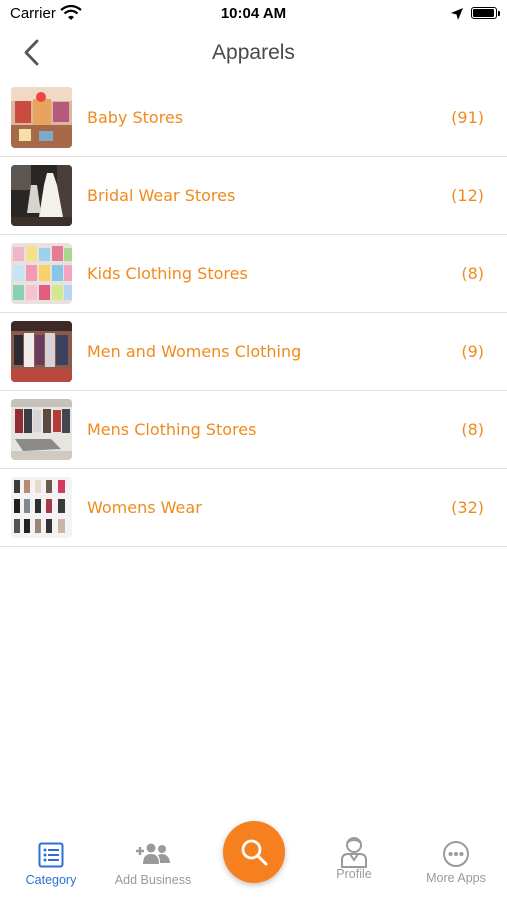  I want to click on navigation-bar: Apparels, so click(253, 53).